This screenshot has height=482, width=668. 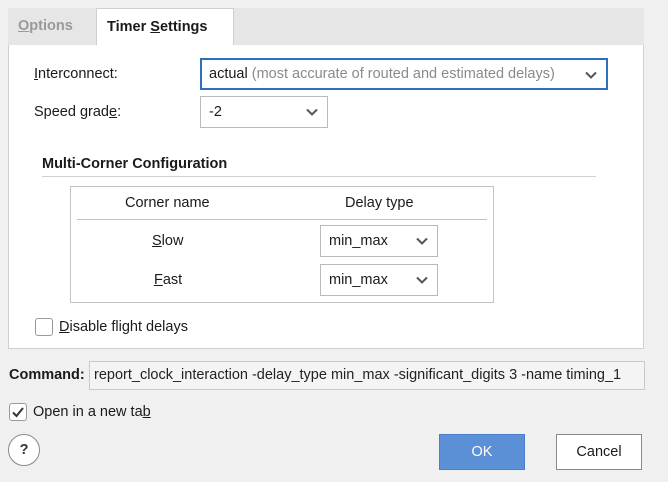 I want to click on cancel-button: Cancel, so click(x=599, y=452).